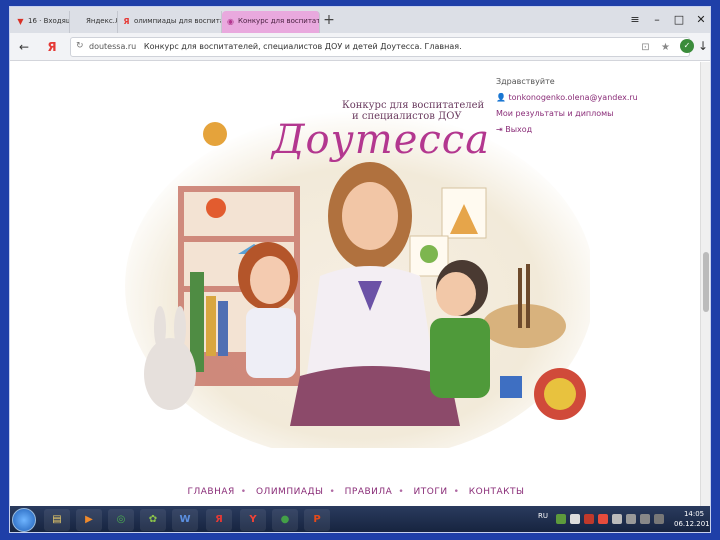 This screenshot has width=720, height=540. I want to click on tab-label: Яндекс.Л, so click(102, 21).